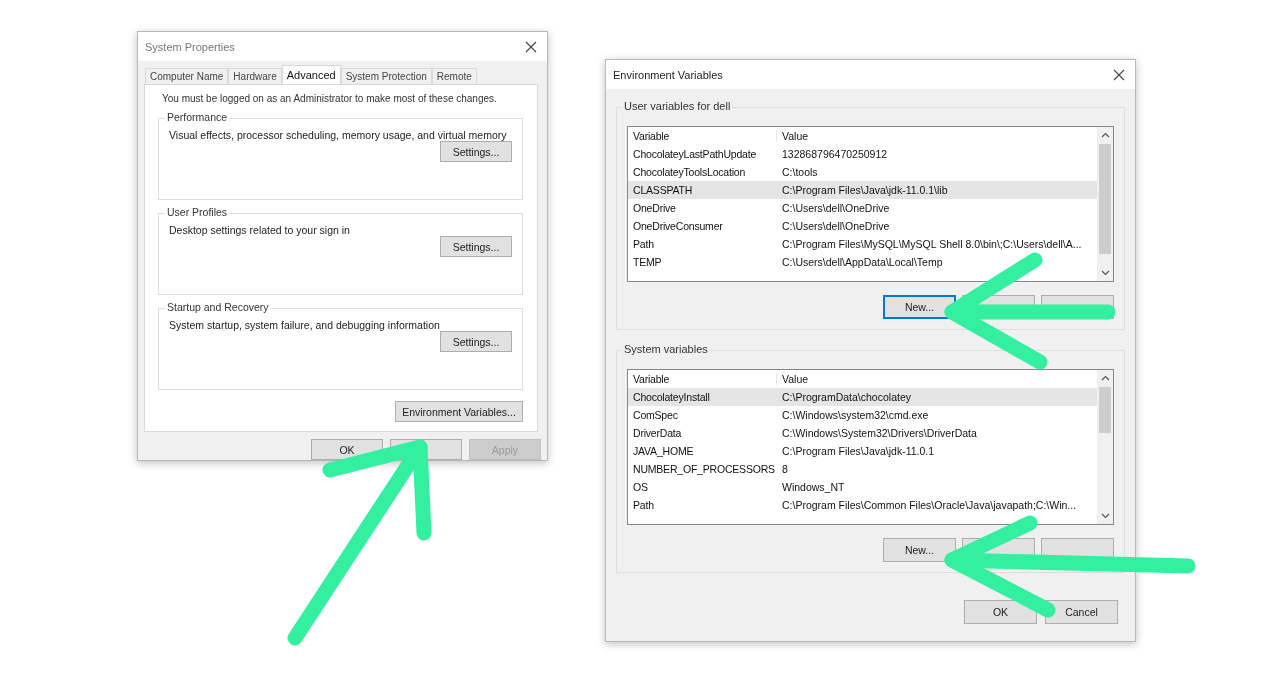 Image resolution: width=1280 pixels, height=695 pixels. I want to click on notice-text: You must be logged on as an Administrator to make most of these changes., so click(330, 98).